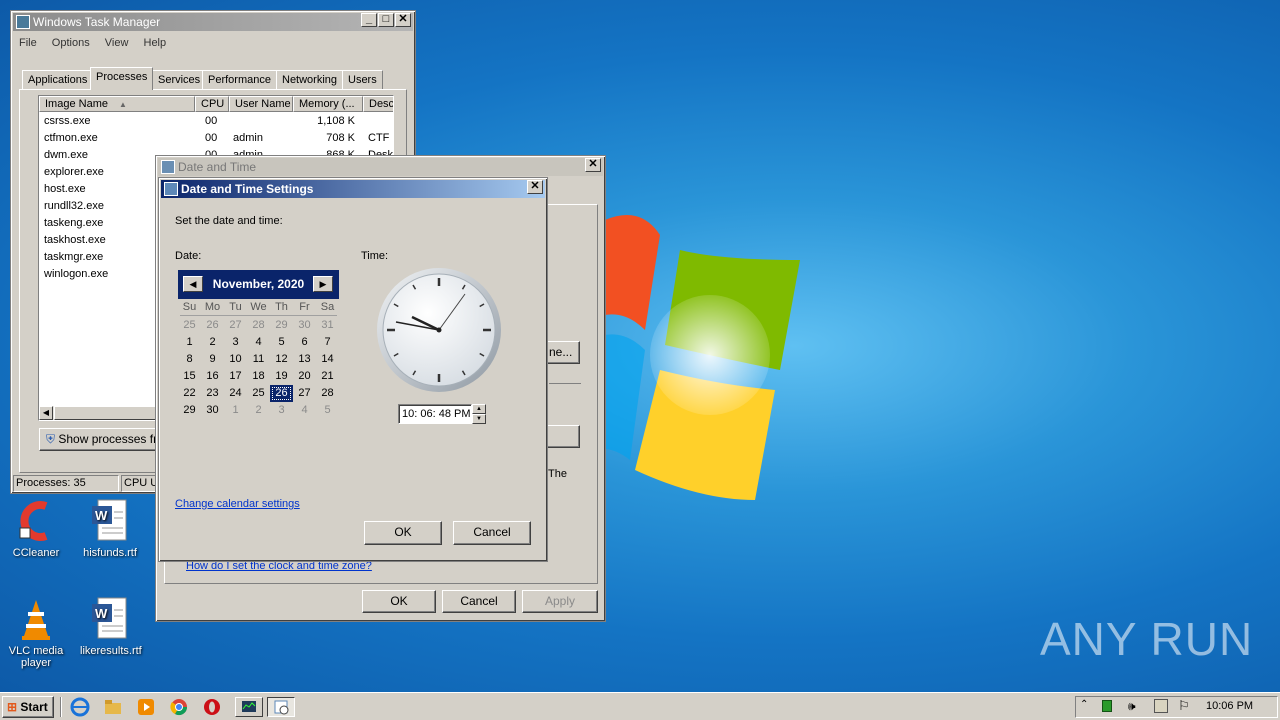 This screenshot has height=720, width=1280. What do you see at coordinates (563, 436) in the screenshot?
I see `change-time-zone-button` at bounding box center [563, 436].